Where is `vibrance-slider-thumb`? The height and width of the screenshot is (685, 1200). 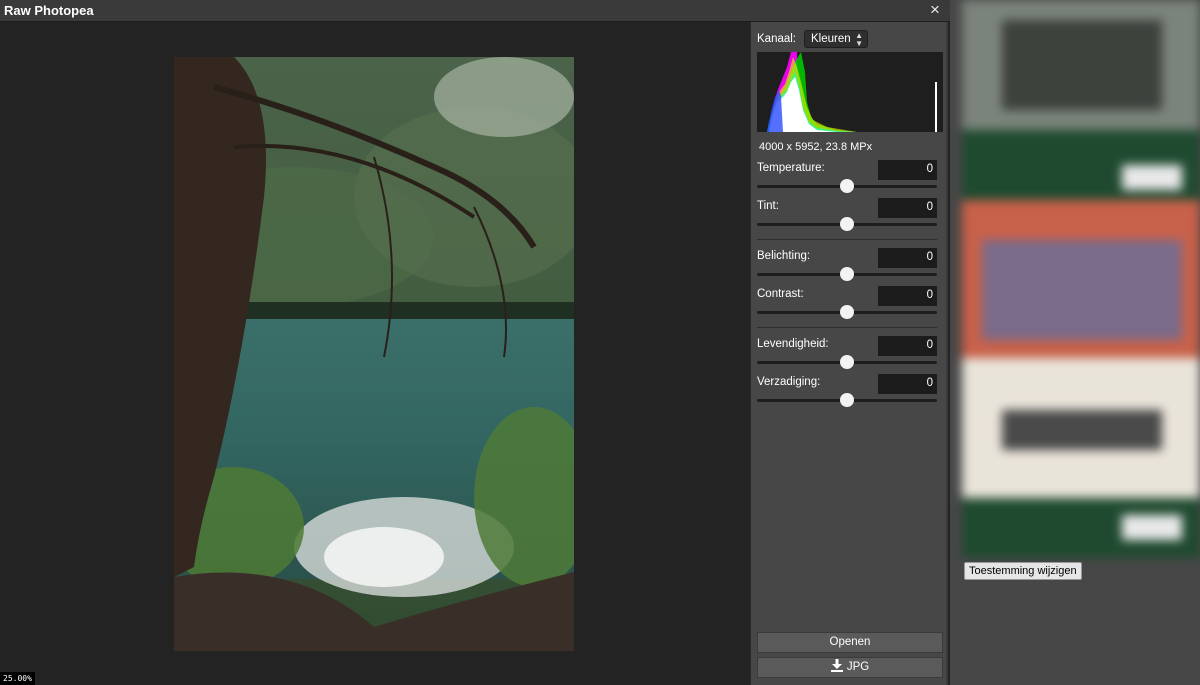 vibrance-slider-thumb is located at coordinates (847, 362).